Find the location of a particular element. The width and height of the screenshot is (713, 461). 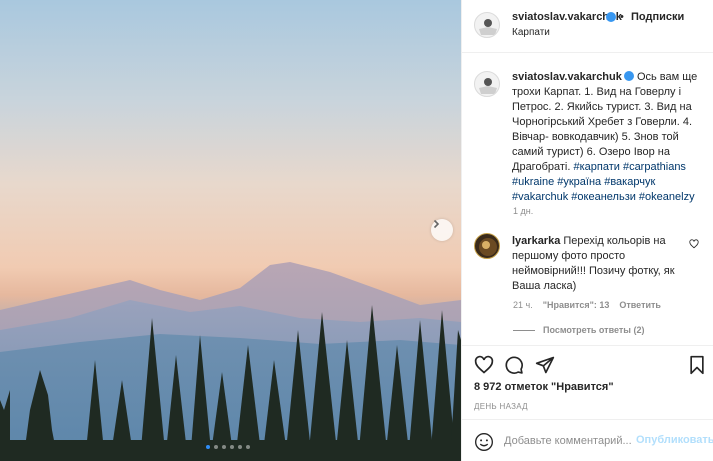

comment-meta: 21 ч. "Нравится": 13 Ответить is located at coordinates (587, 305).